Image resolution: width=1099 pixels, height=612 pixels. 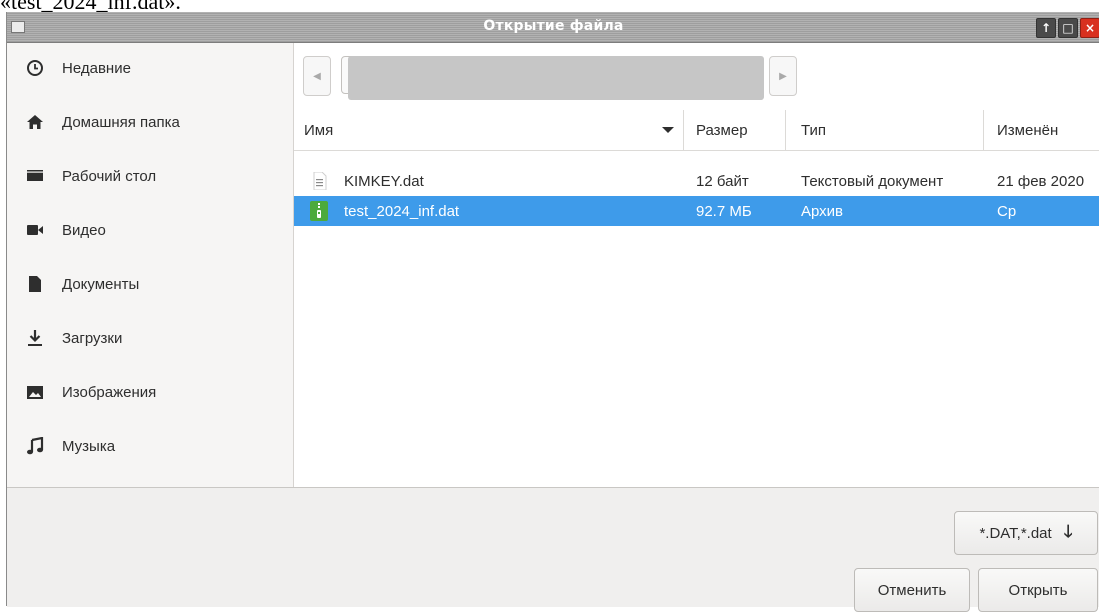 I want to click on sidebar-item-pictures: Изображения, so click(x=150, y=392).